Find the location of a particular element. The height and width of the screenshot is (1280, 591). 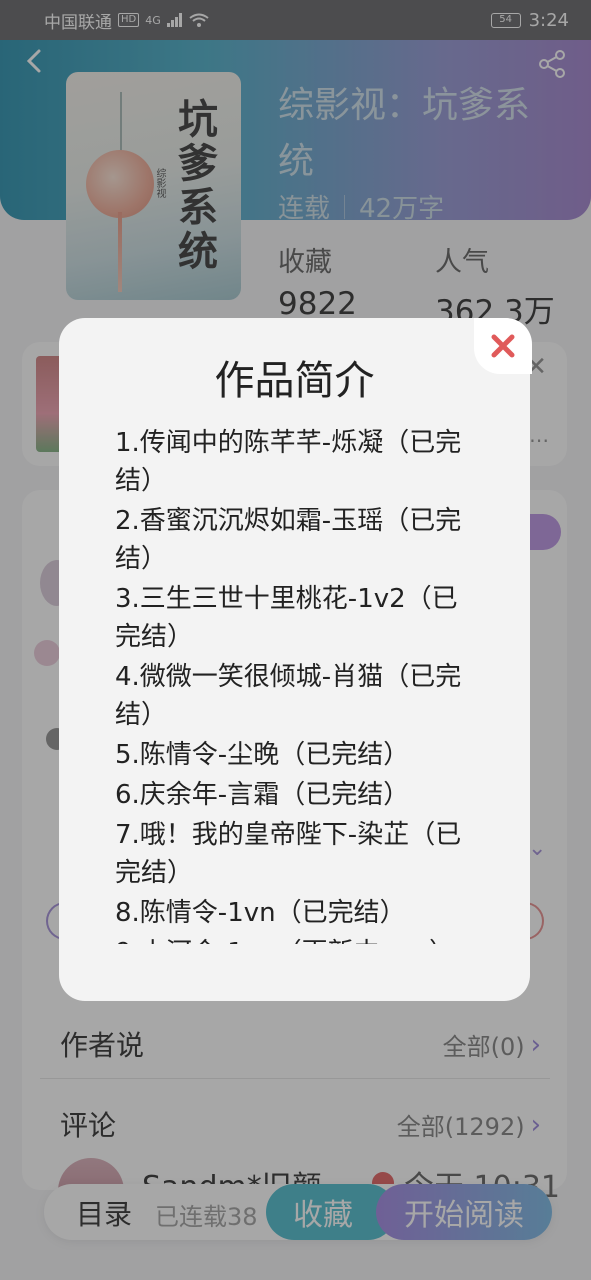

list-item: 3.三生三世十里桃花-1v2（已完结） is located at coordinates (286, 618).